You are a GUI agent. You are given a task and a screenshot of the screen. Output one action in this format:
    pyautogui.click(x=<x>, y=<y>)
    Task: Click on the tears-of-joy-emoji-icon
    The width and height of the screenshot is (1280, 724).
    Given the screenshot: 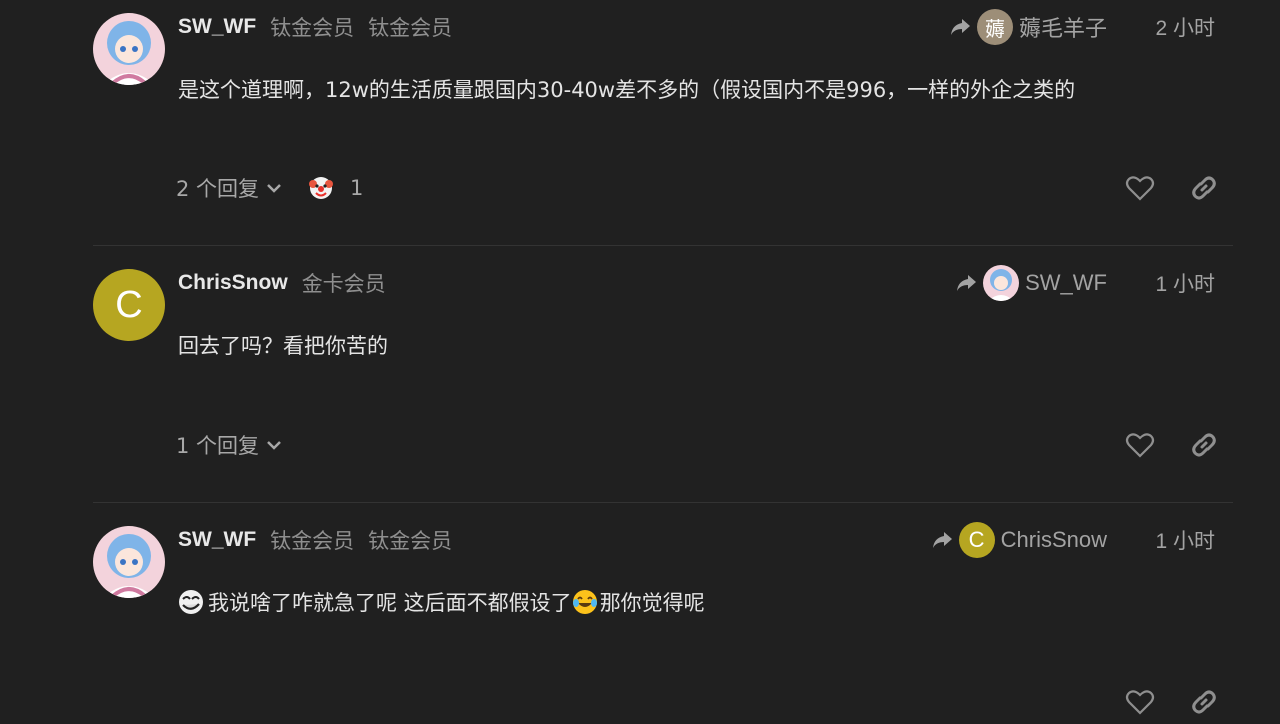 What is the action you would take?
    pyautogui.click(x=584, y=602)
    